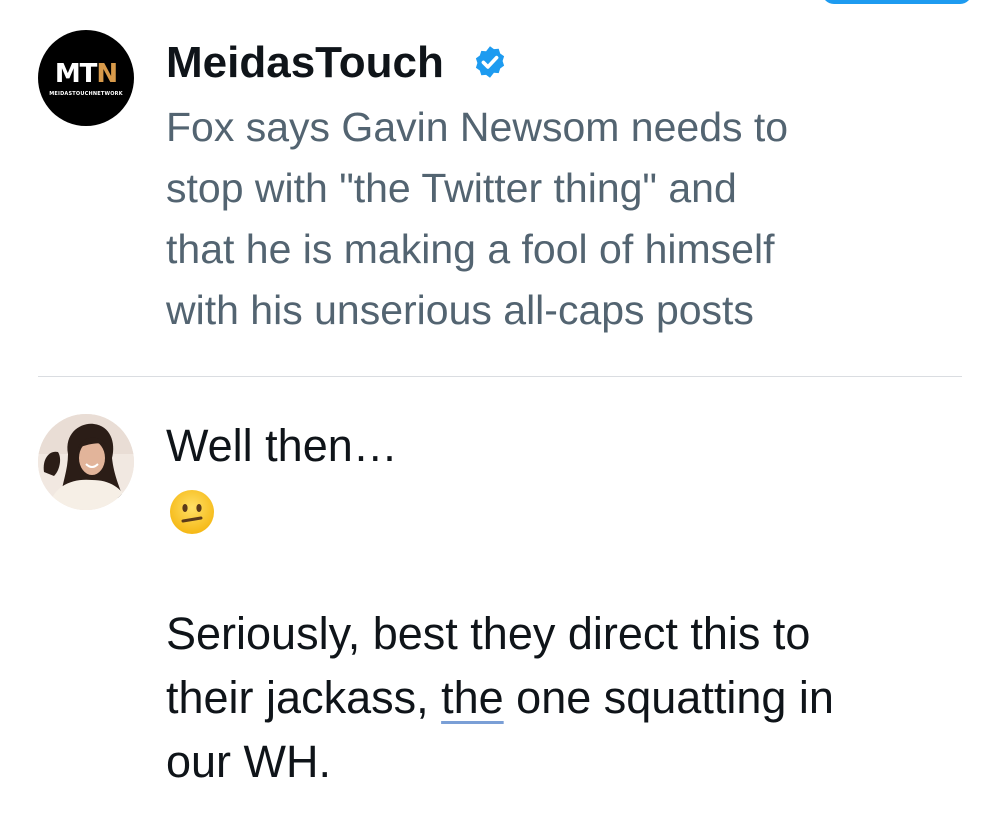  I want to click on author-avatar: MTN MEIDASTOUCHNETWORK, so click(86, 78).